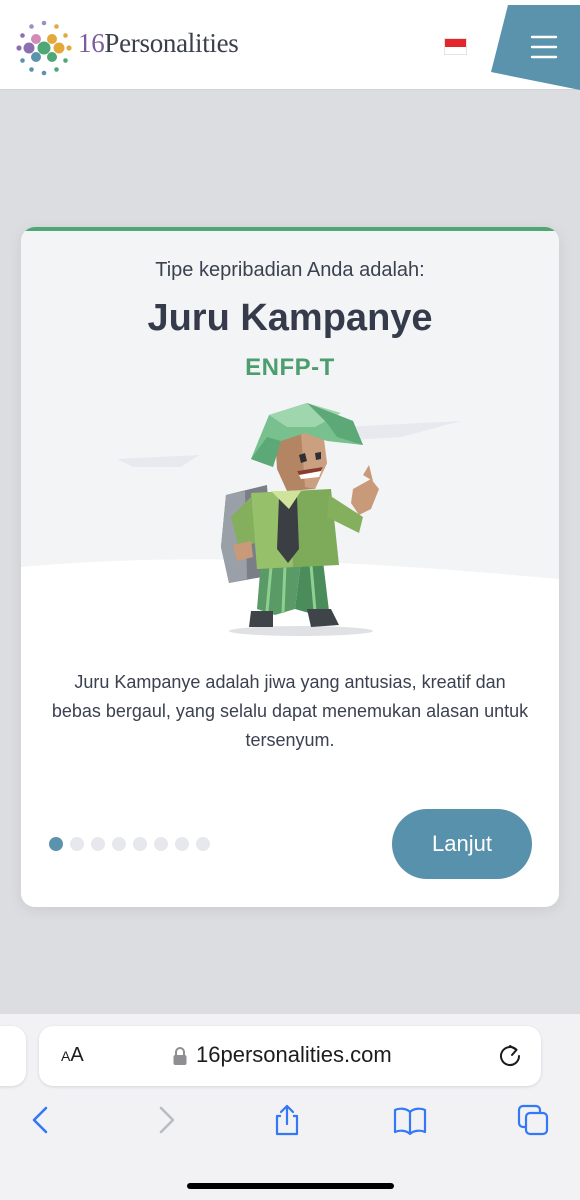 Image resolution: width=580 pixels, height=1200 pixels. What do you see at coordinates (294, 1055) in the screenshot?
I see `url-text: 16personalities.com` at bounding box center [294, 1055].